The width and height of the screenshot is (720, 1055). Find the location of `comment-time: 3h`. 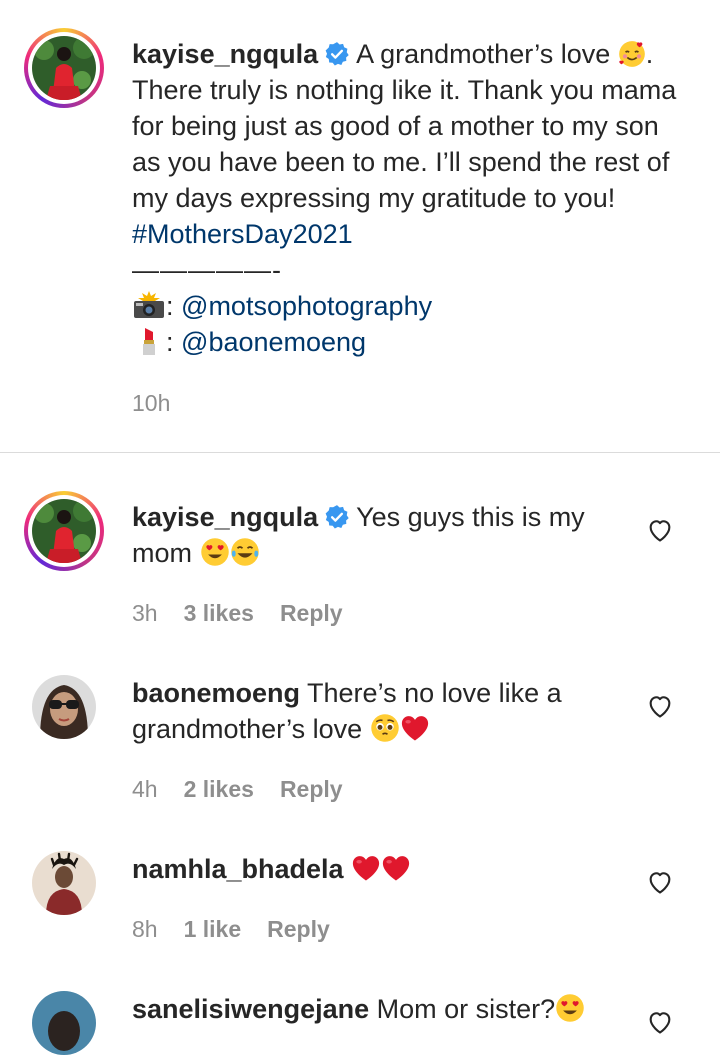

comment-time: 3h is located at coordinates (145, 613).